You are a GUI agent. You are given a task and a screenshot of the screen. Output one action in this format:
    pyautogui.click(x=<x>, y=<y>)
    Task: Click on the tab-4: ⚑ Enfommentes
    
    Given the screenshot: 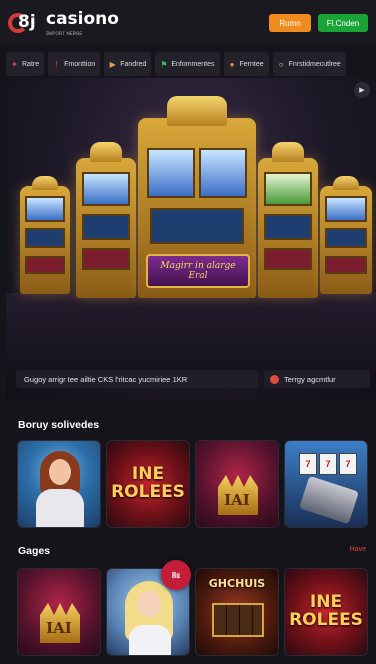 What is the action you would take?
    pyautogui.click(x=187, y=64)
    